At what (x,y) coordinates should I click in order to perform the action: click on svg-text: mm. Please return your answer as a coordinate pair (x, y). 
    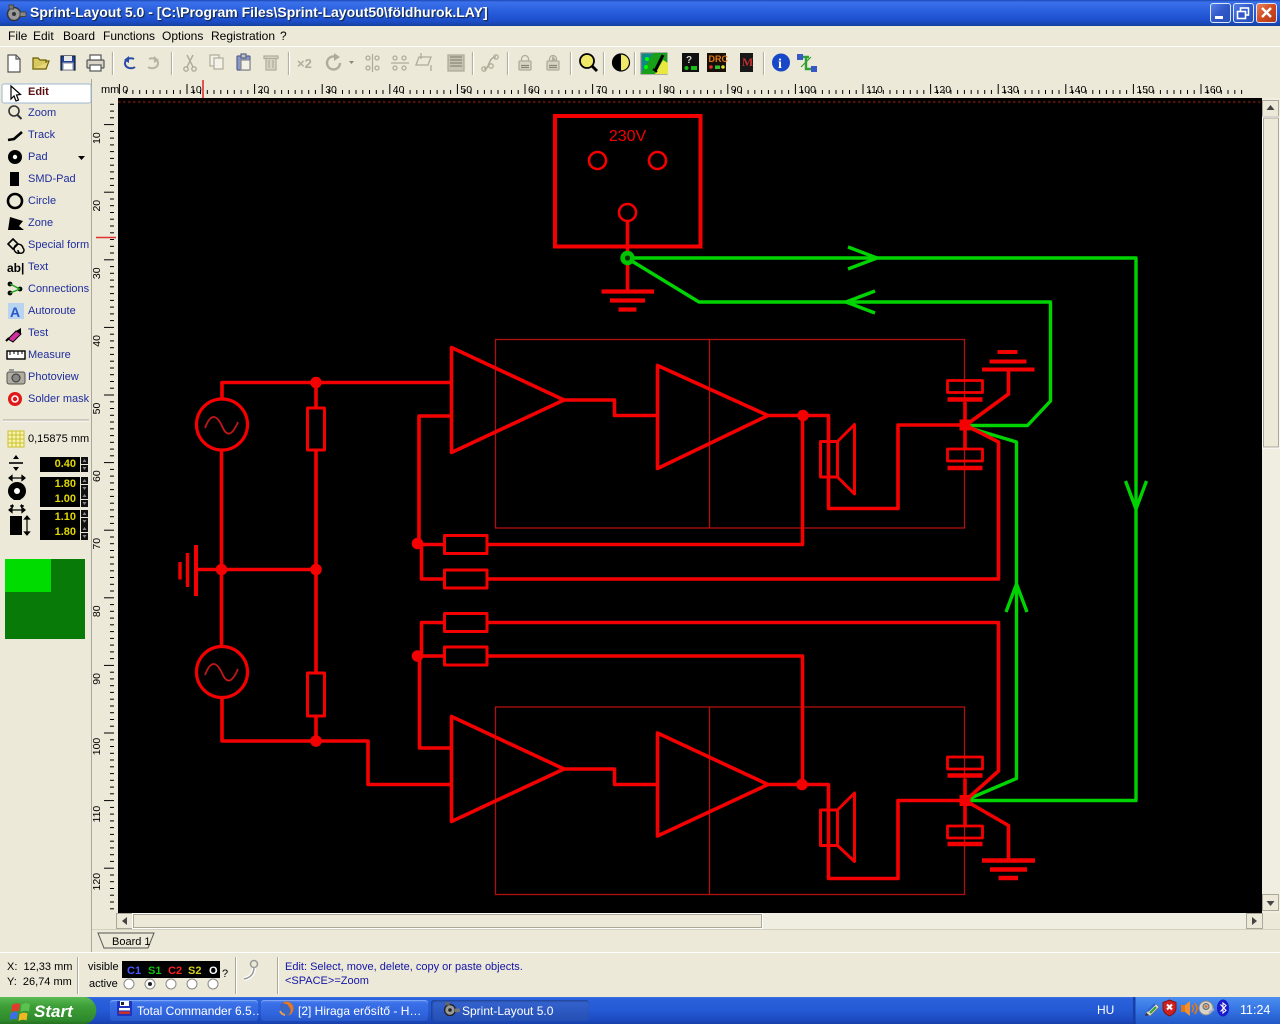
    Looking at the image, I should click on (110, 90).